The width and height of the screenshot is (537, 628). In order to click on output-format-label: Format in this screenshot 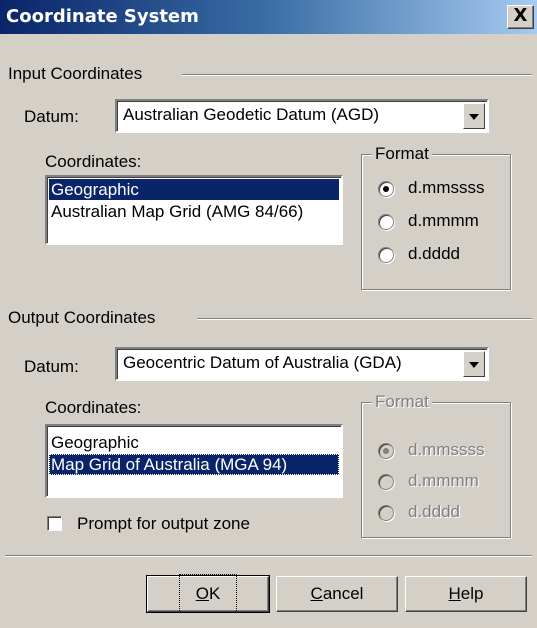, I will do `click(402, 402)`.